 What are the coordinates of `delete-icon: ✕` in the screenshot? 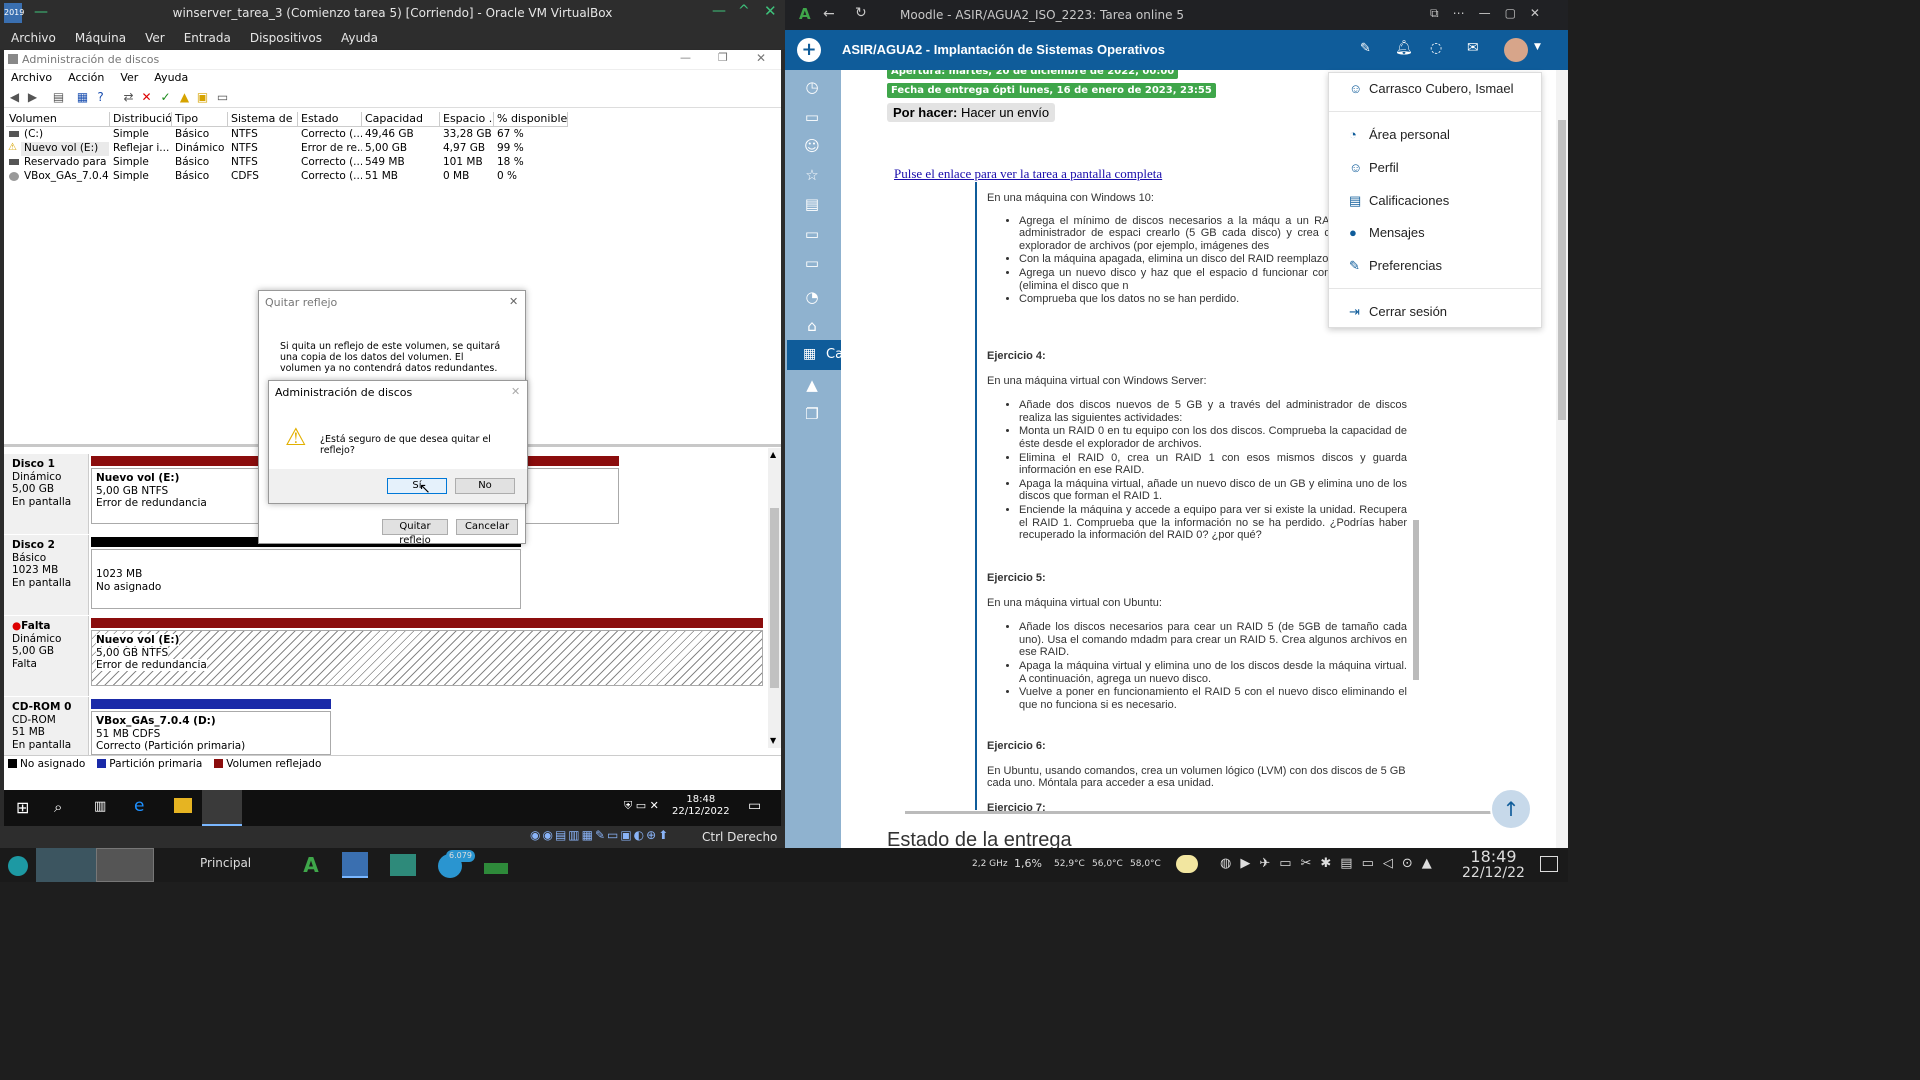 It's located at (146, 97).